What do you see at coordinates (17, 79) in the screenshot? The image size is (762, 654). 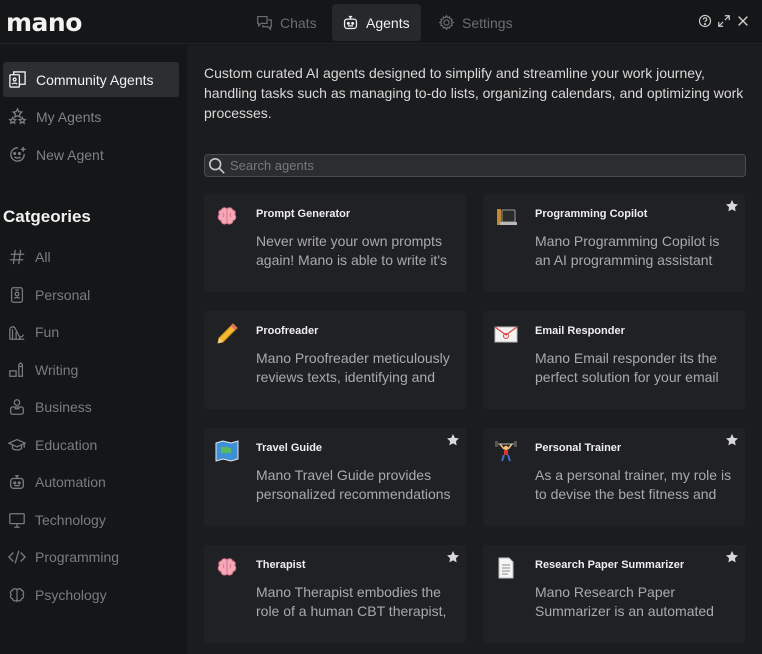 I see `community-agents-icon` at bounding box center [17, 79].